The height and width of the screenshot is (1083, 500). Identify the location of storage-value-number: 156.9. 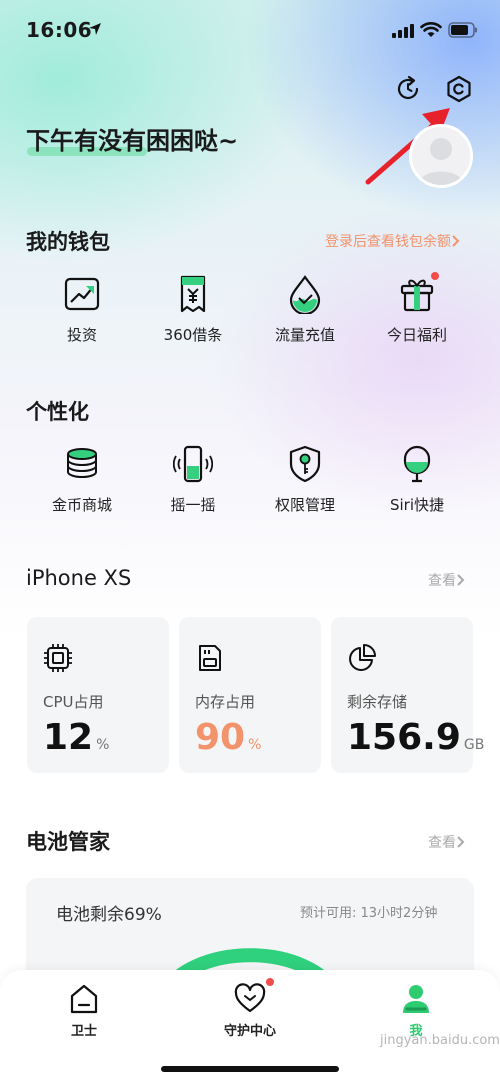
(404, 737).